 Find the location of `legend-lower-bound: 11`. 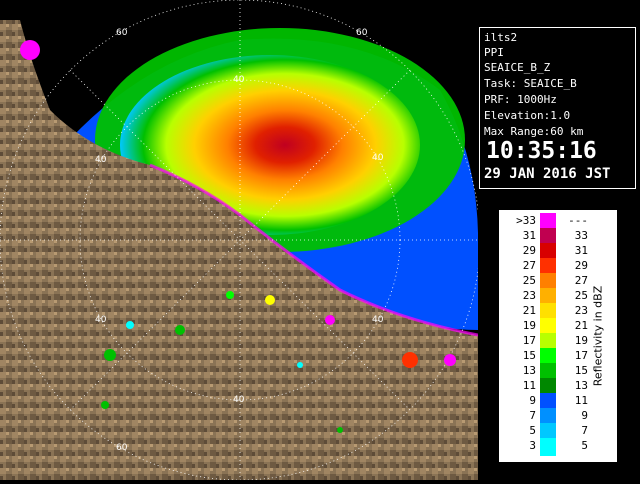

legend-lower-bound: 11 is located at coordinates (529, 385).